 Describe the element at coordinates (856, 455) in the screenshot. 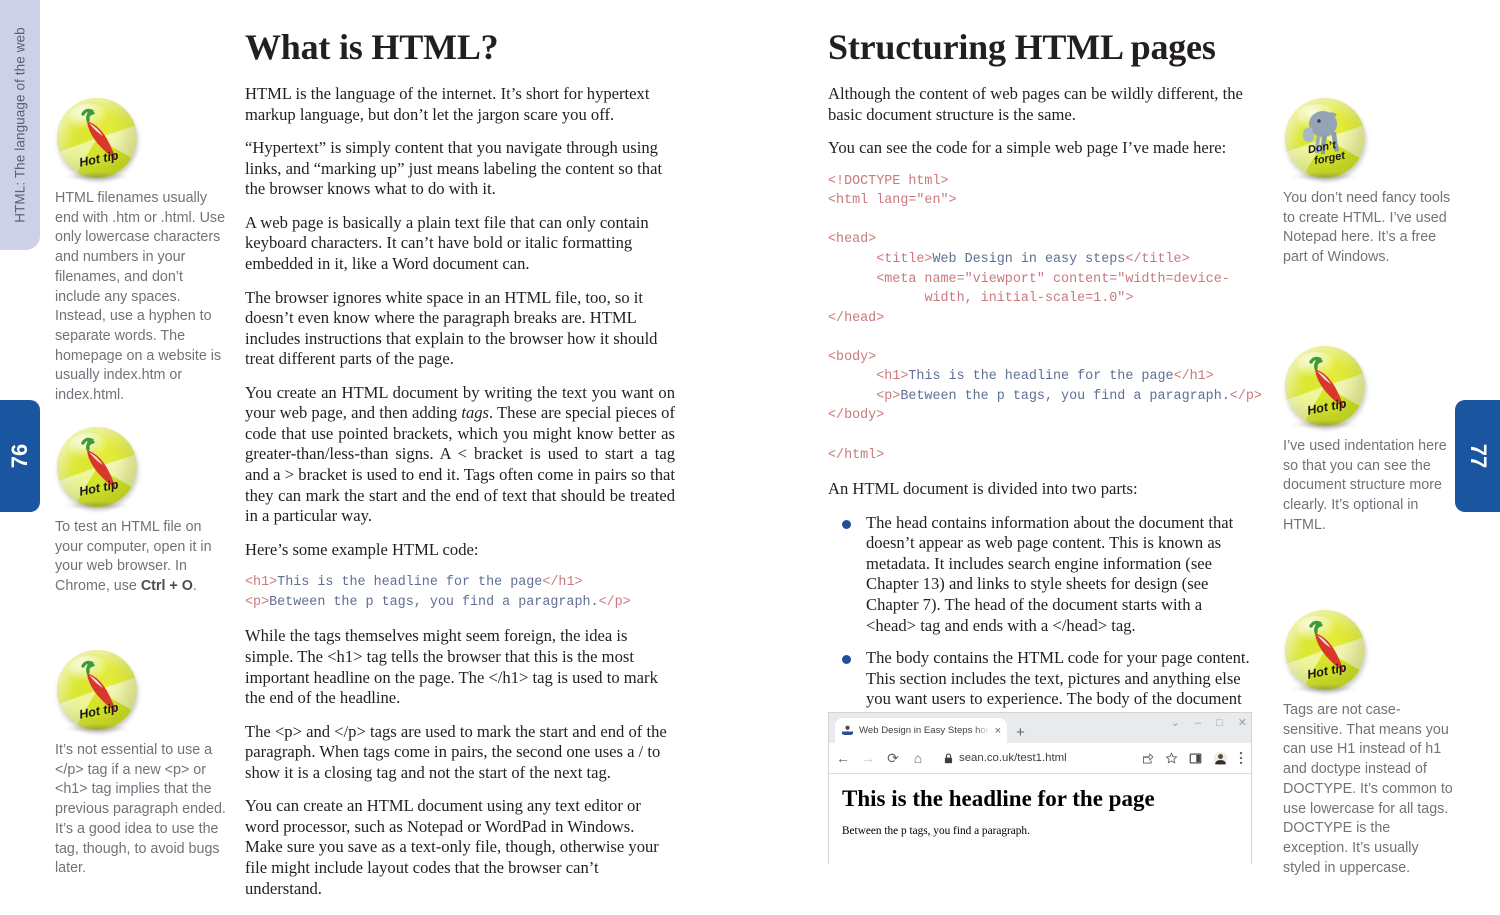

I see `code-tag: </html>` at that location.